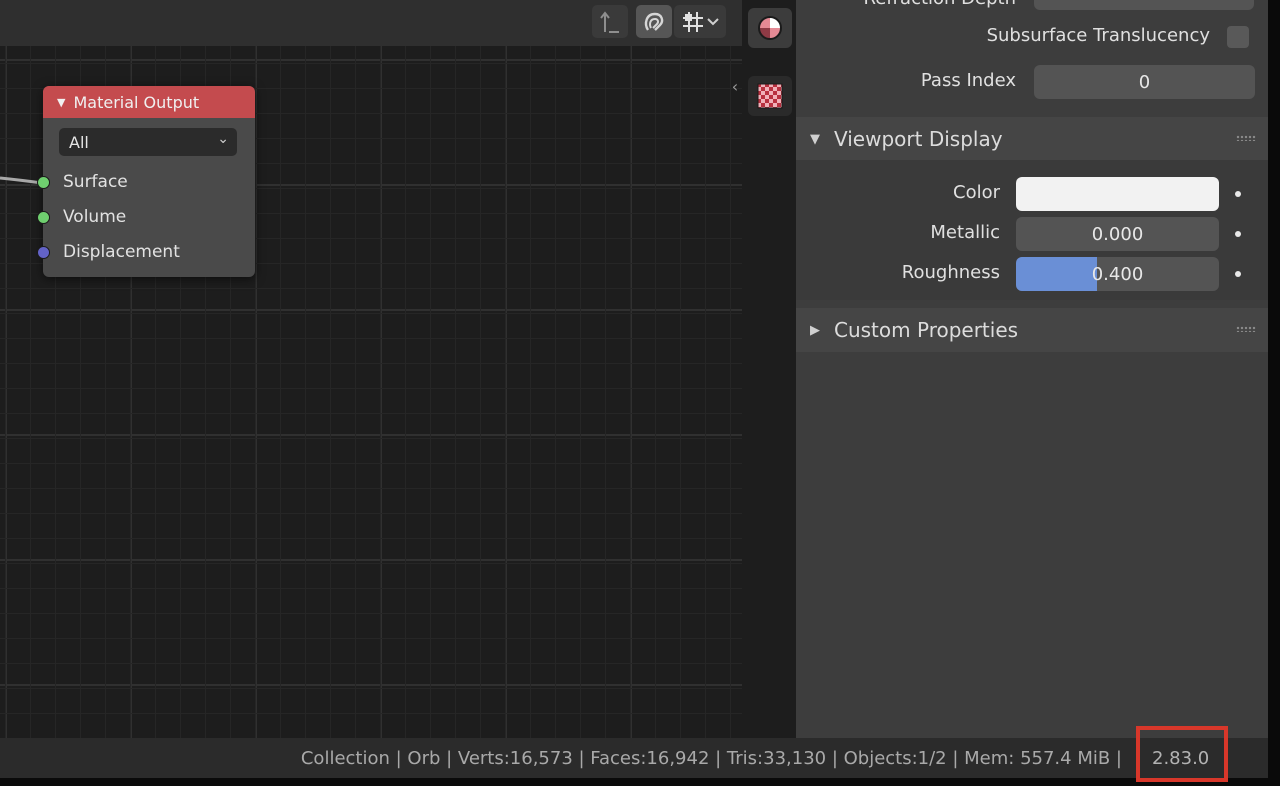  I want to click on magnet-icon, so click(654, 21).